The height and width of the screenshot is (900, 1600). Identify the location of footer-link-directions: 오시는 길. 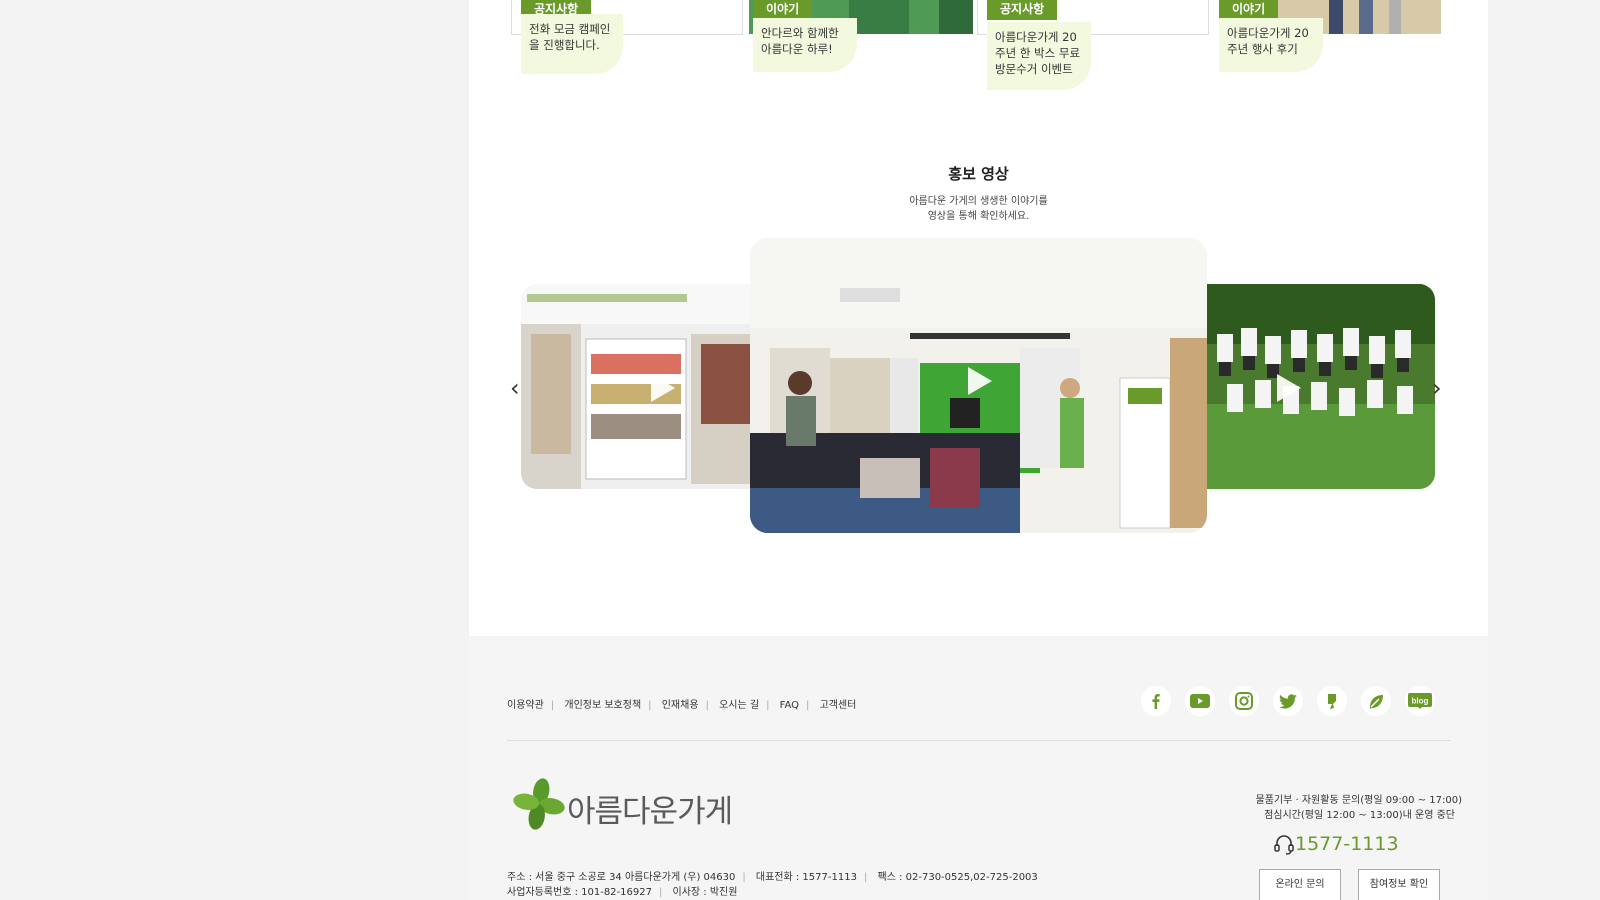
(739, 703).